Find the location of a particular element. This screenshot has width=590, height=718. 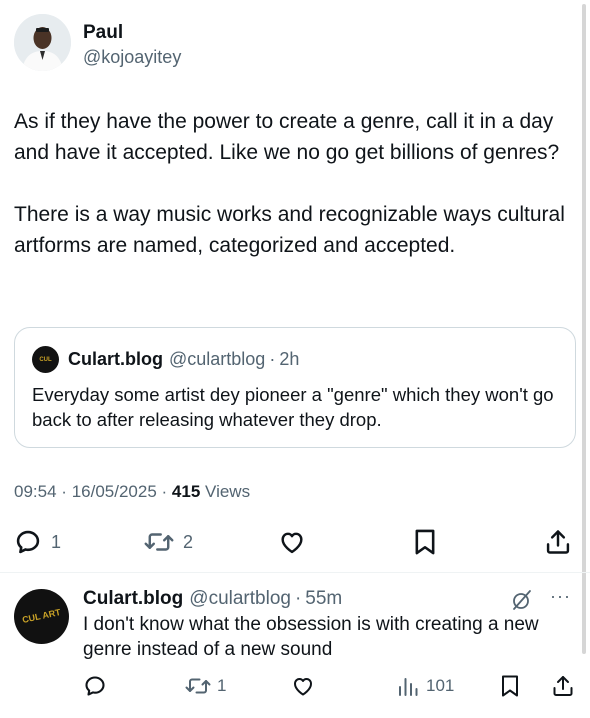

reply-time: 55m is located at coordinates (323, 599).